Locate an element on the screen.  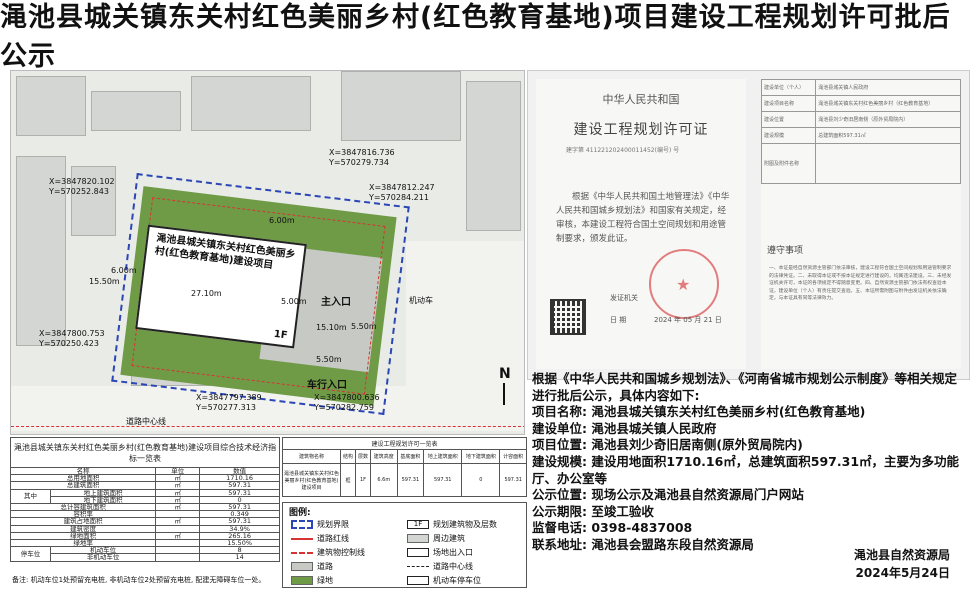
qr-code-pattern is located at coordinates (568, 317).